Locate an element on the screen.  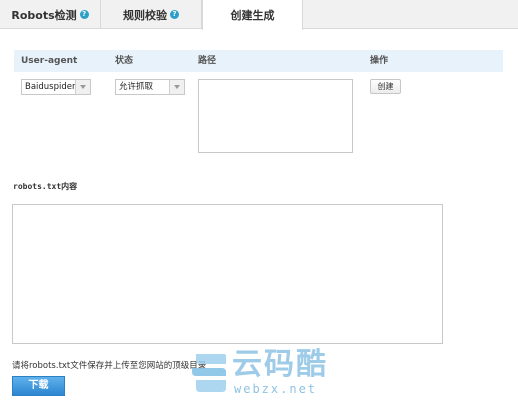
robots-content-label: robots.txt内容 is located at coordinates (45, 186).